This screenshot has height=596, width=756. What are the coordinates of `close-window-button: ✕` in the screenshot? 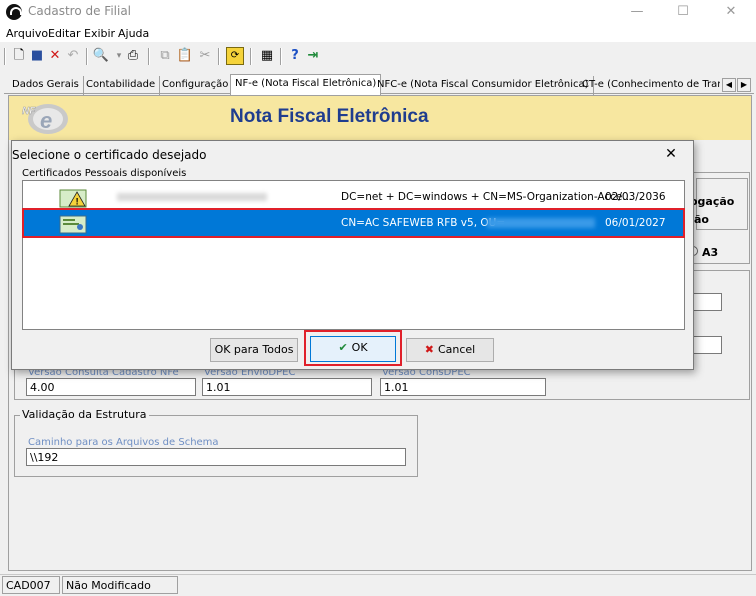 It's located at (731, 12).